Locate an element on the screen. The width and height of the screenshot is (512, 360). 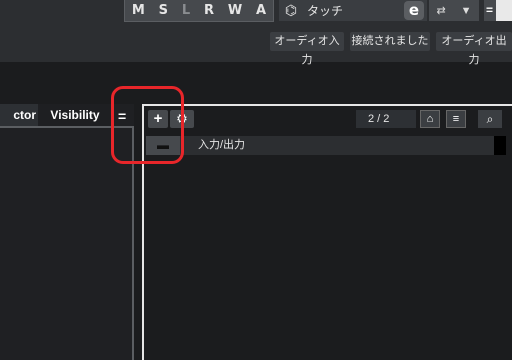
automation-mode-label: タッチ is located at coordinates (325, 11).